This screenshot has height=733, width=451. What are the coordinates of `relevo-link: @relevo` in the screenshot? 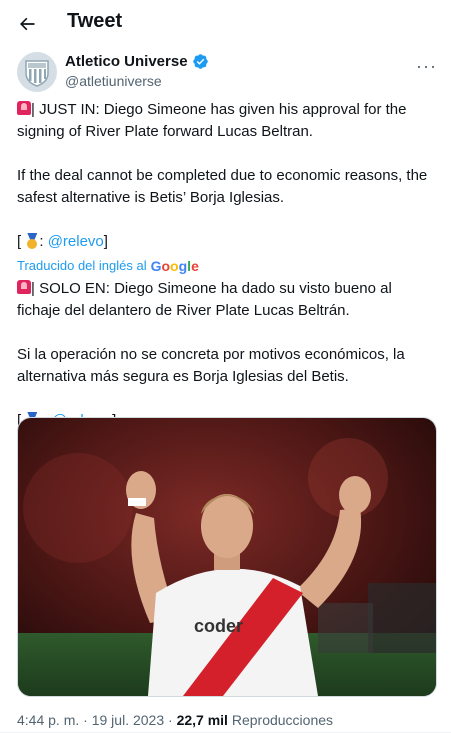 It's located at (76, 241).